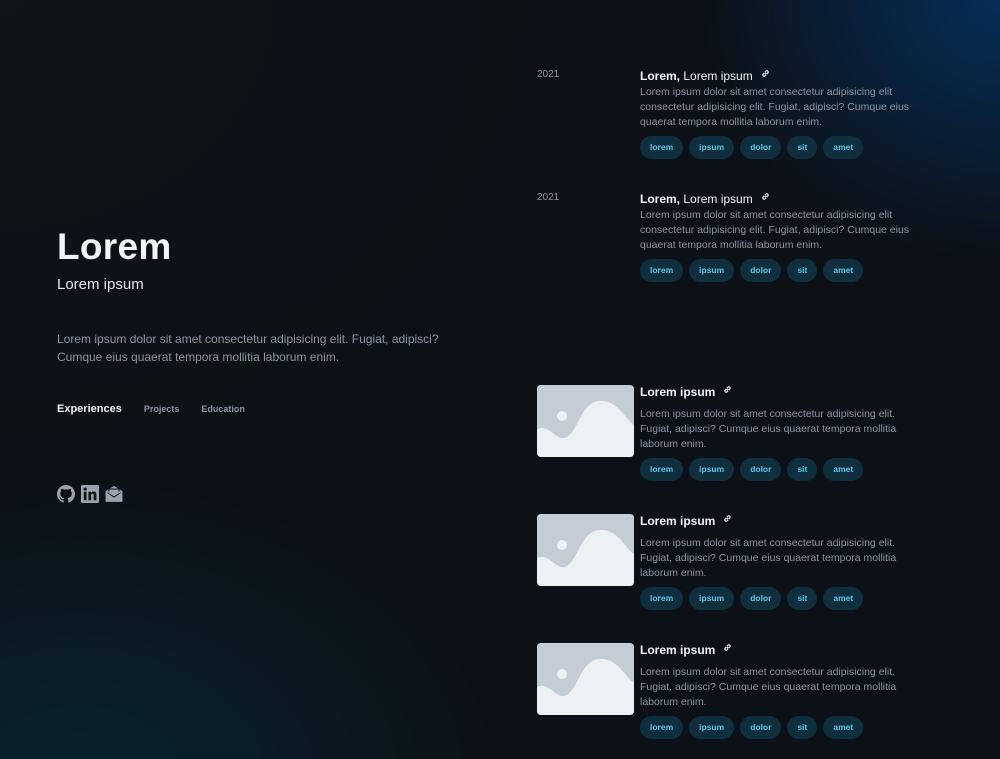 This screenshot has width=1000, height=759. I want to click on profile-role: Lorem ipsum, so click(100, 284).